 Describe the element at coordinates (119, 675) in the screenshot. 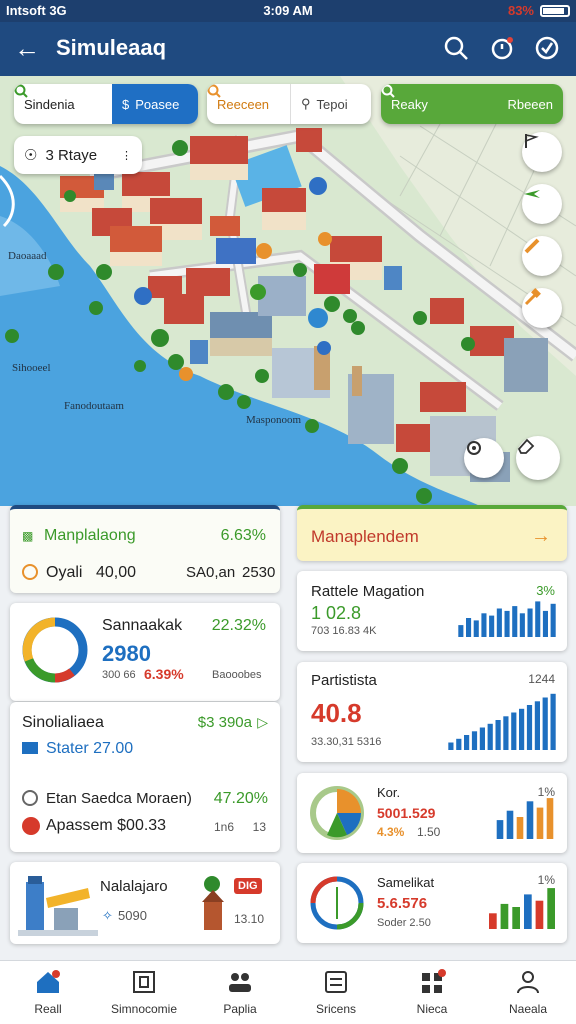

I see `card-sub: 300 66` at that location.